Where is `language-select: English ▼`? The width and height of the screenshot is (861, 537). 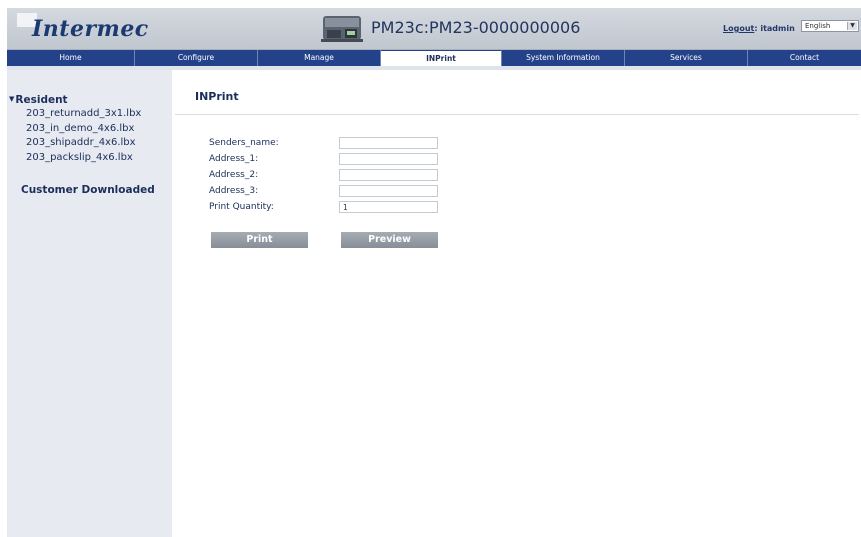 language-select: English ▼ is located at coordinates (830, 26).